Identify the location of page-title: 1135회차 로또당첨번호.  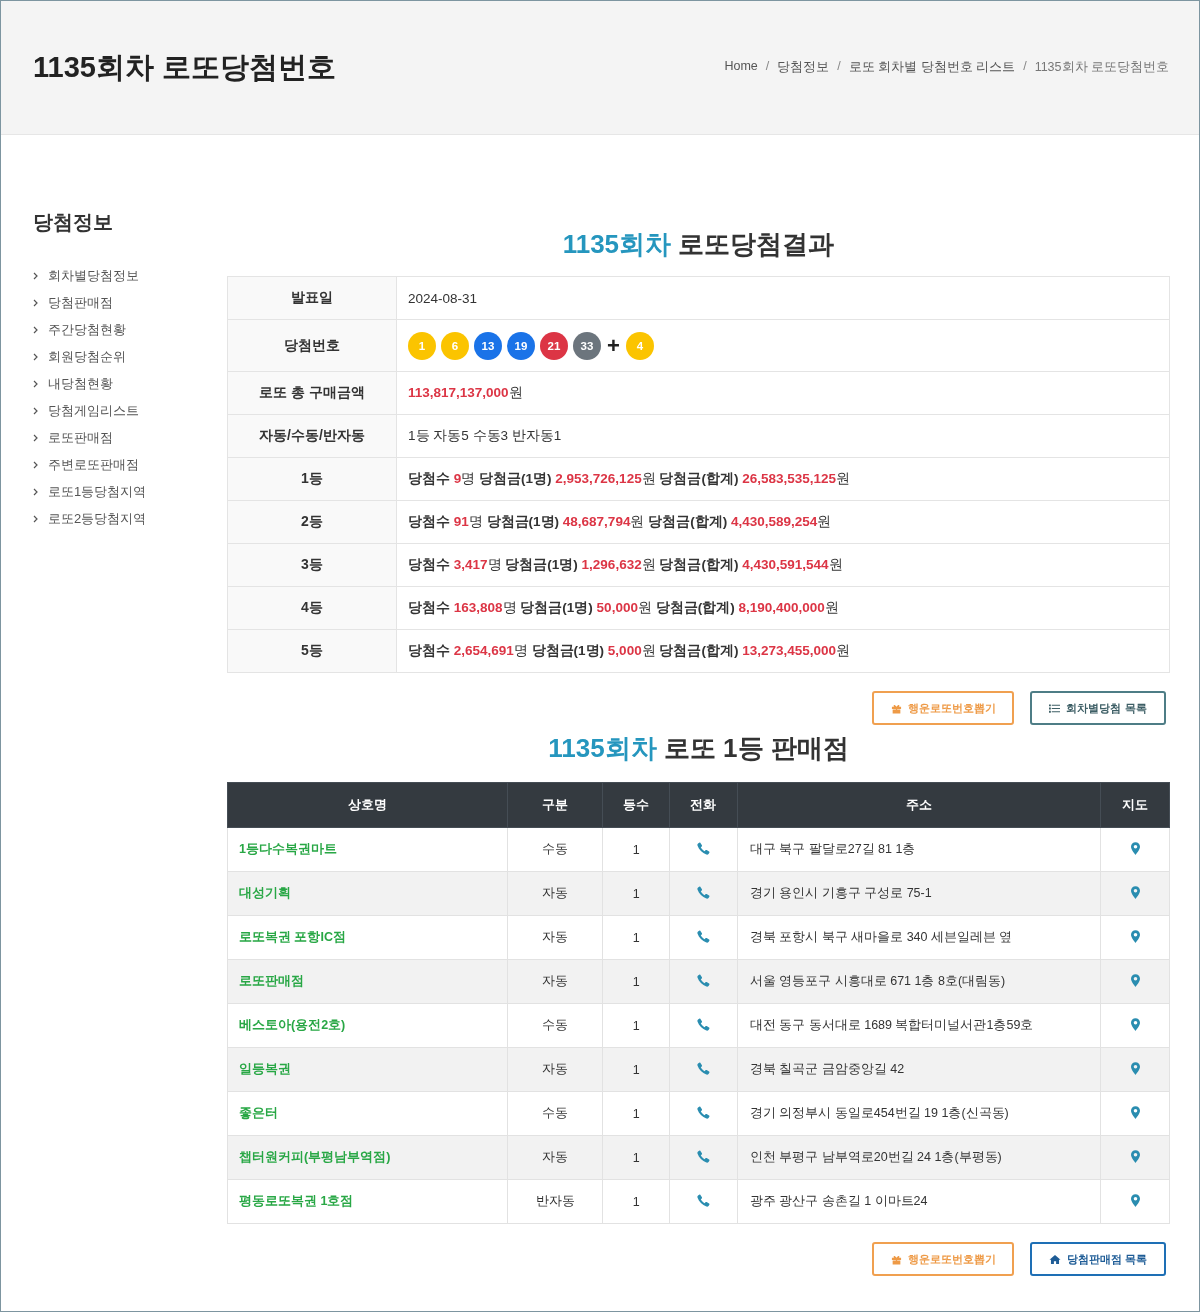
(184, 67).